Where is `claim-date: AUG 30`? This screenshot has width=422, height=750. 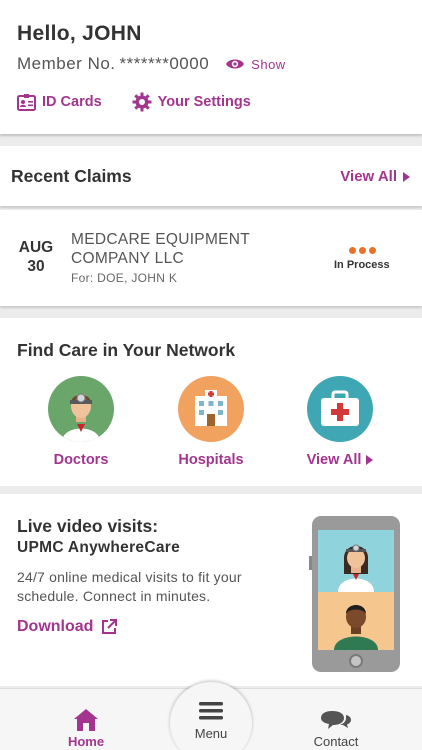
claim-date: AUG 30 is located at coordinates (36, 257).